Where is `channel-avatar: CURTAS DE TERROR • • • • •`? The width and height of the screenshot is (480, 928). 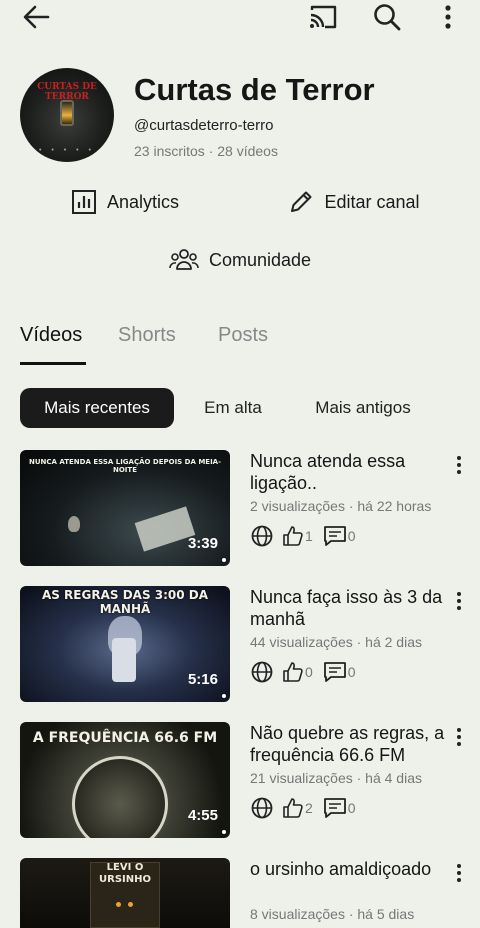 channel-avatar: CURTAS DE TERROR • • • • • is located at coordinates (67, 115).